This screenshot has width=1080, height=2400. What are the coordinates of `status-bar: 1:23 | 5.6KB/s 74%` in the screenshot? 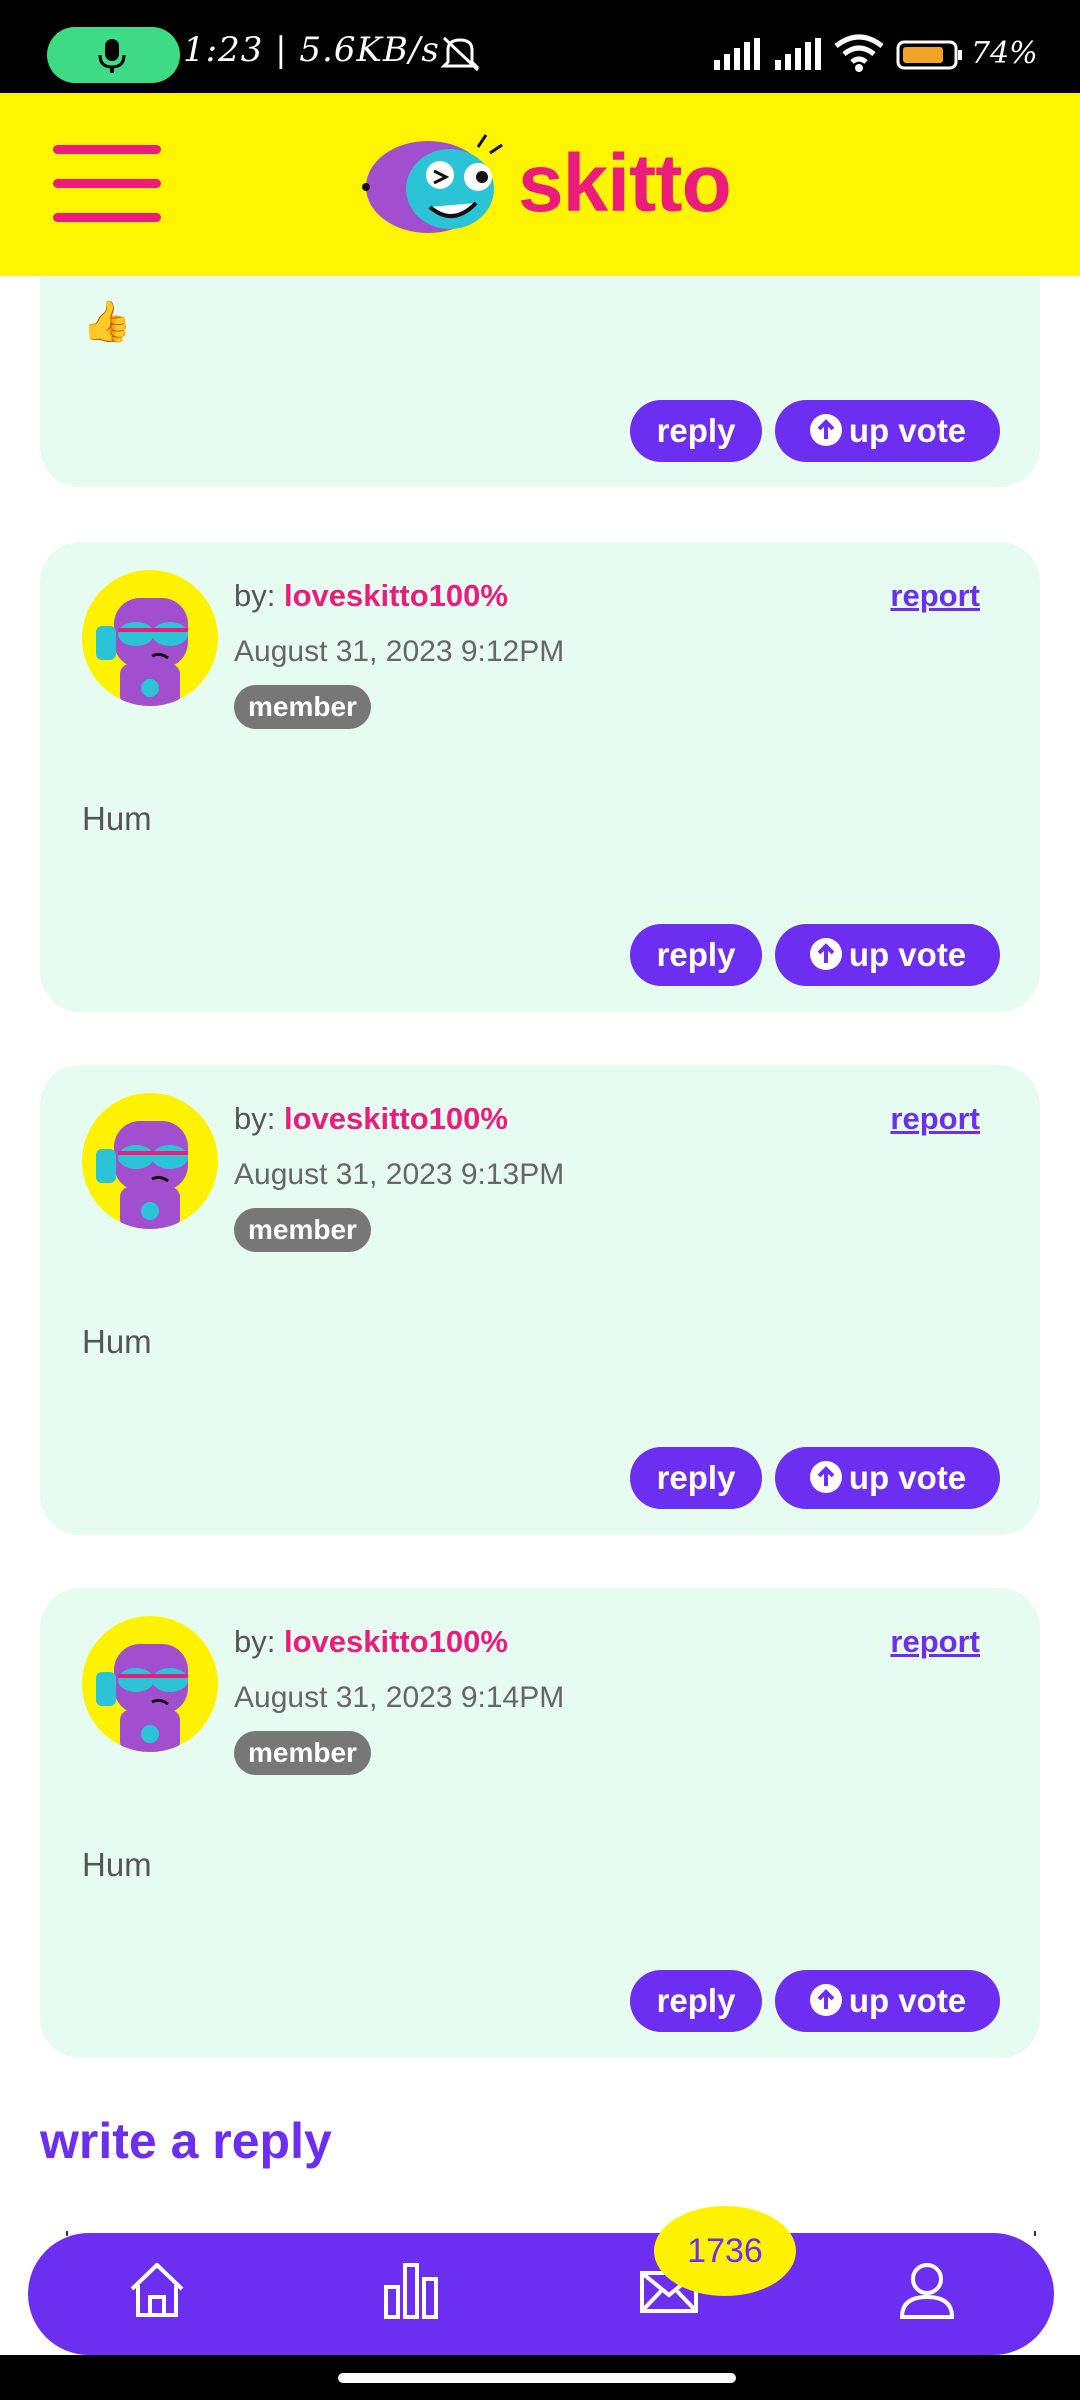 It's located at (540, 46).